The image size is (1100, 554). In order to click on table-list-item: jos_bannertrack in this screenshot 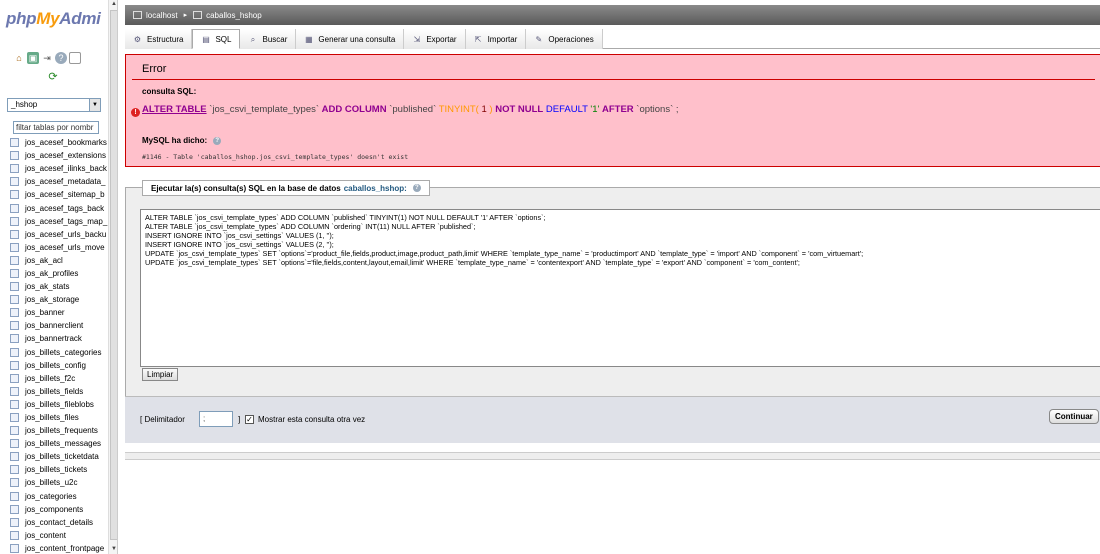, I will do `click(60, 338)`.